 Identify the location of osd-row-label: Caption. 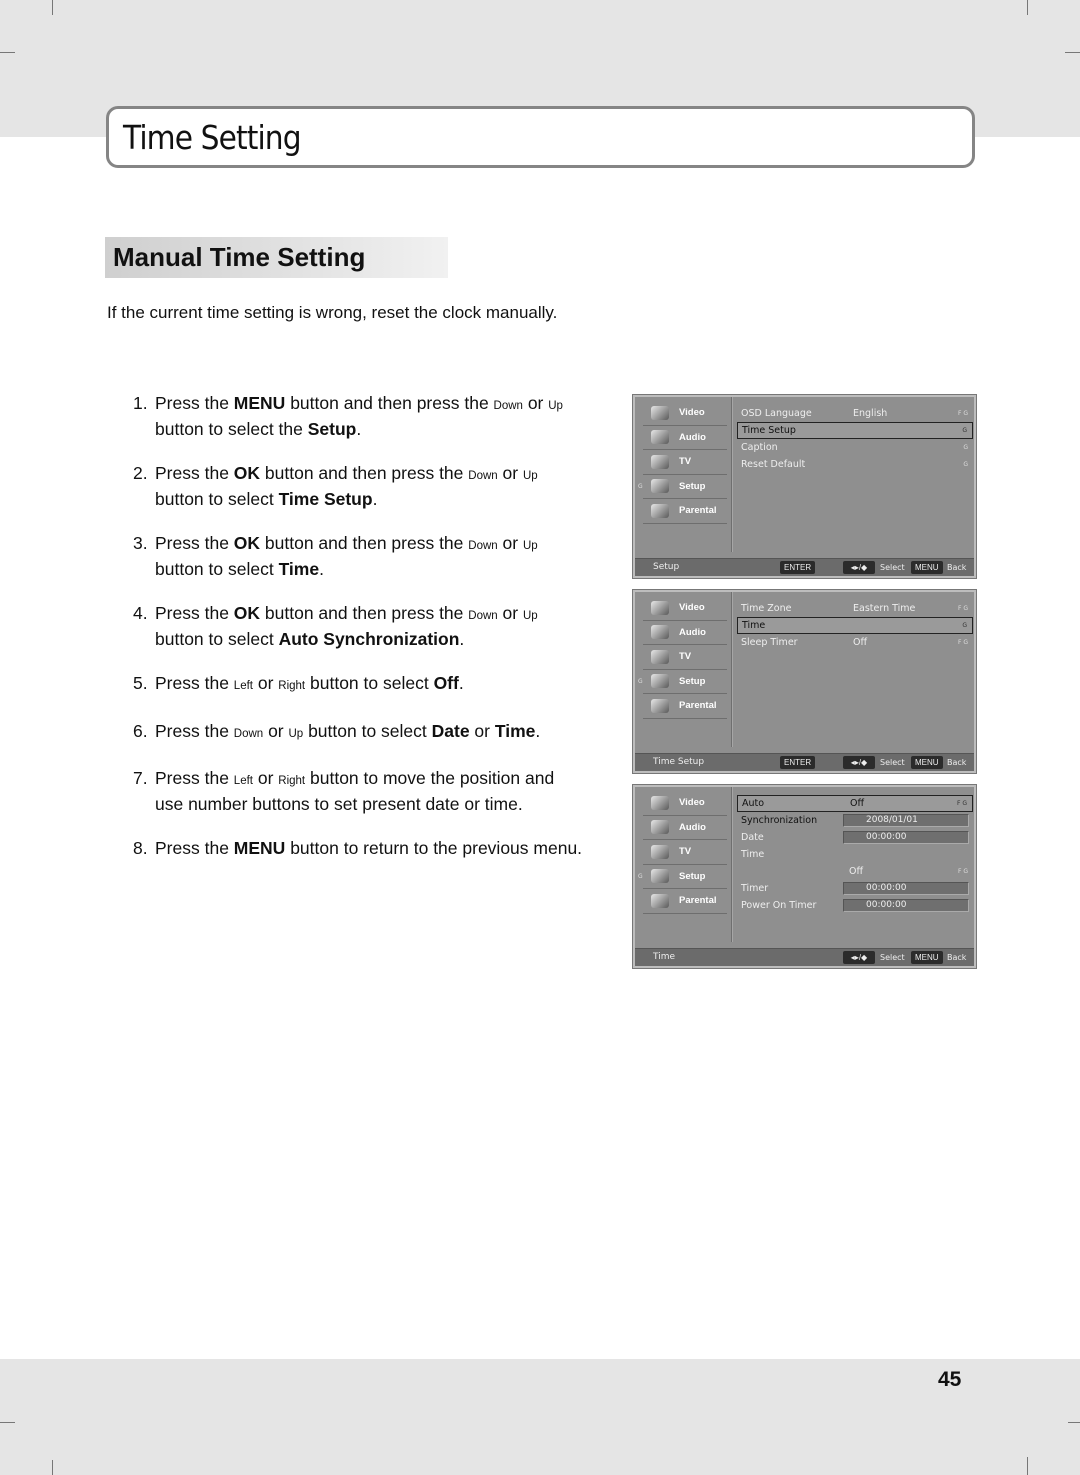
(759, 447).